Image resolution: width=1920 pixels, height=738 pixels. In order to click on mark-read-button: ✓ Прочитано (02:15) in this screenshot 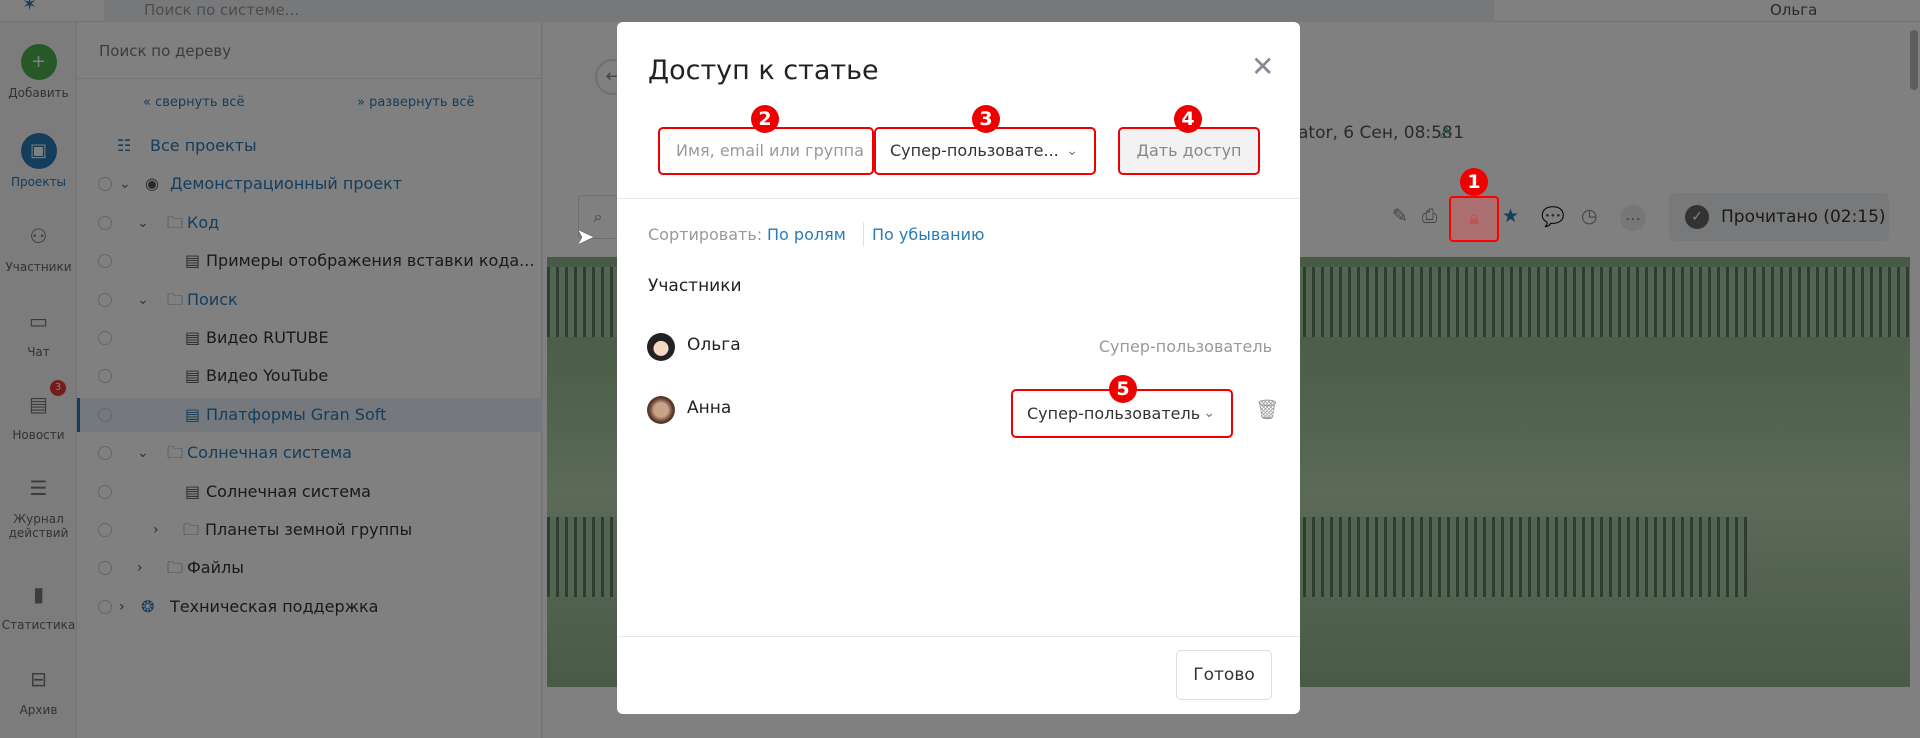, I will do `click(1779, 217)`.